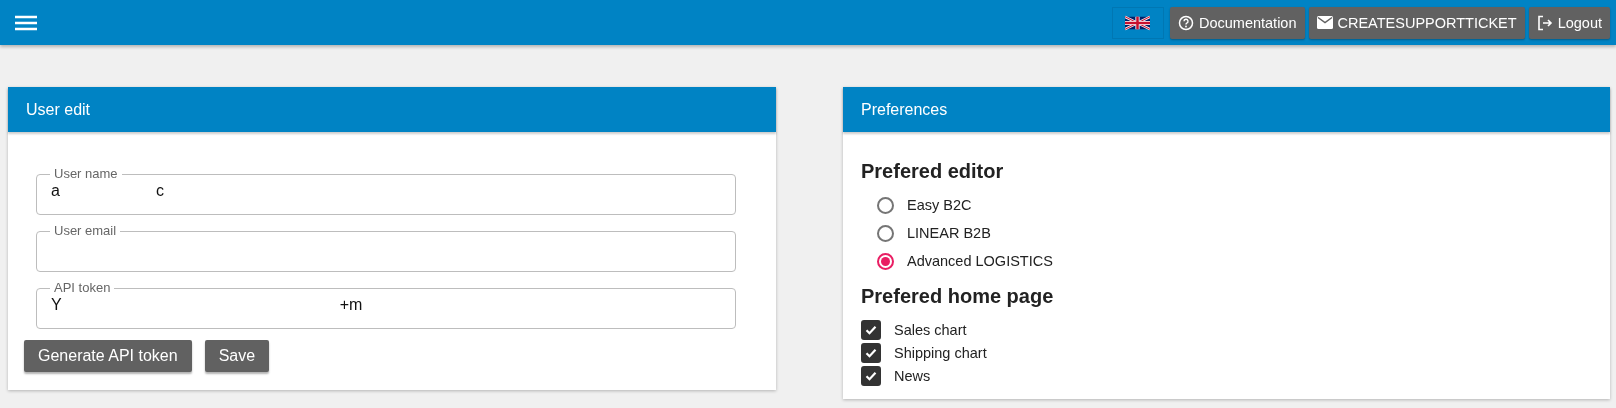 This screenshot has height=408, width=1616. What do you see at coordinates (1185, 22) in the screenshot?
I see `help-icon` at bounding box center [1185, 22].